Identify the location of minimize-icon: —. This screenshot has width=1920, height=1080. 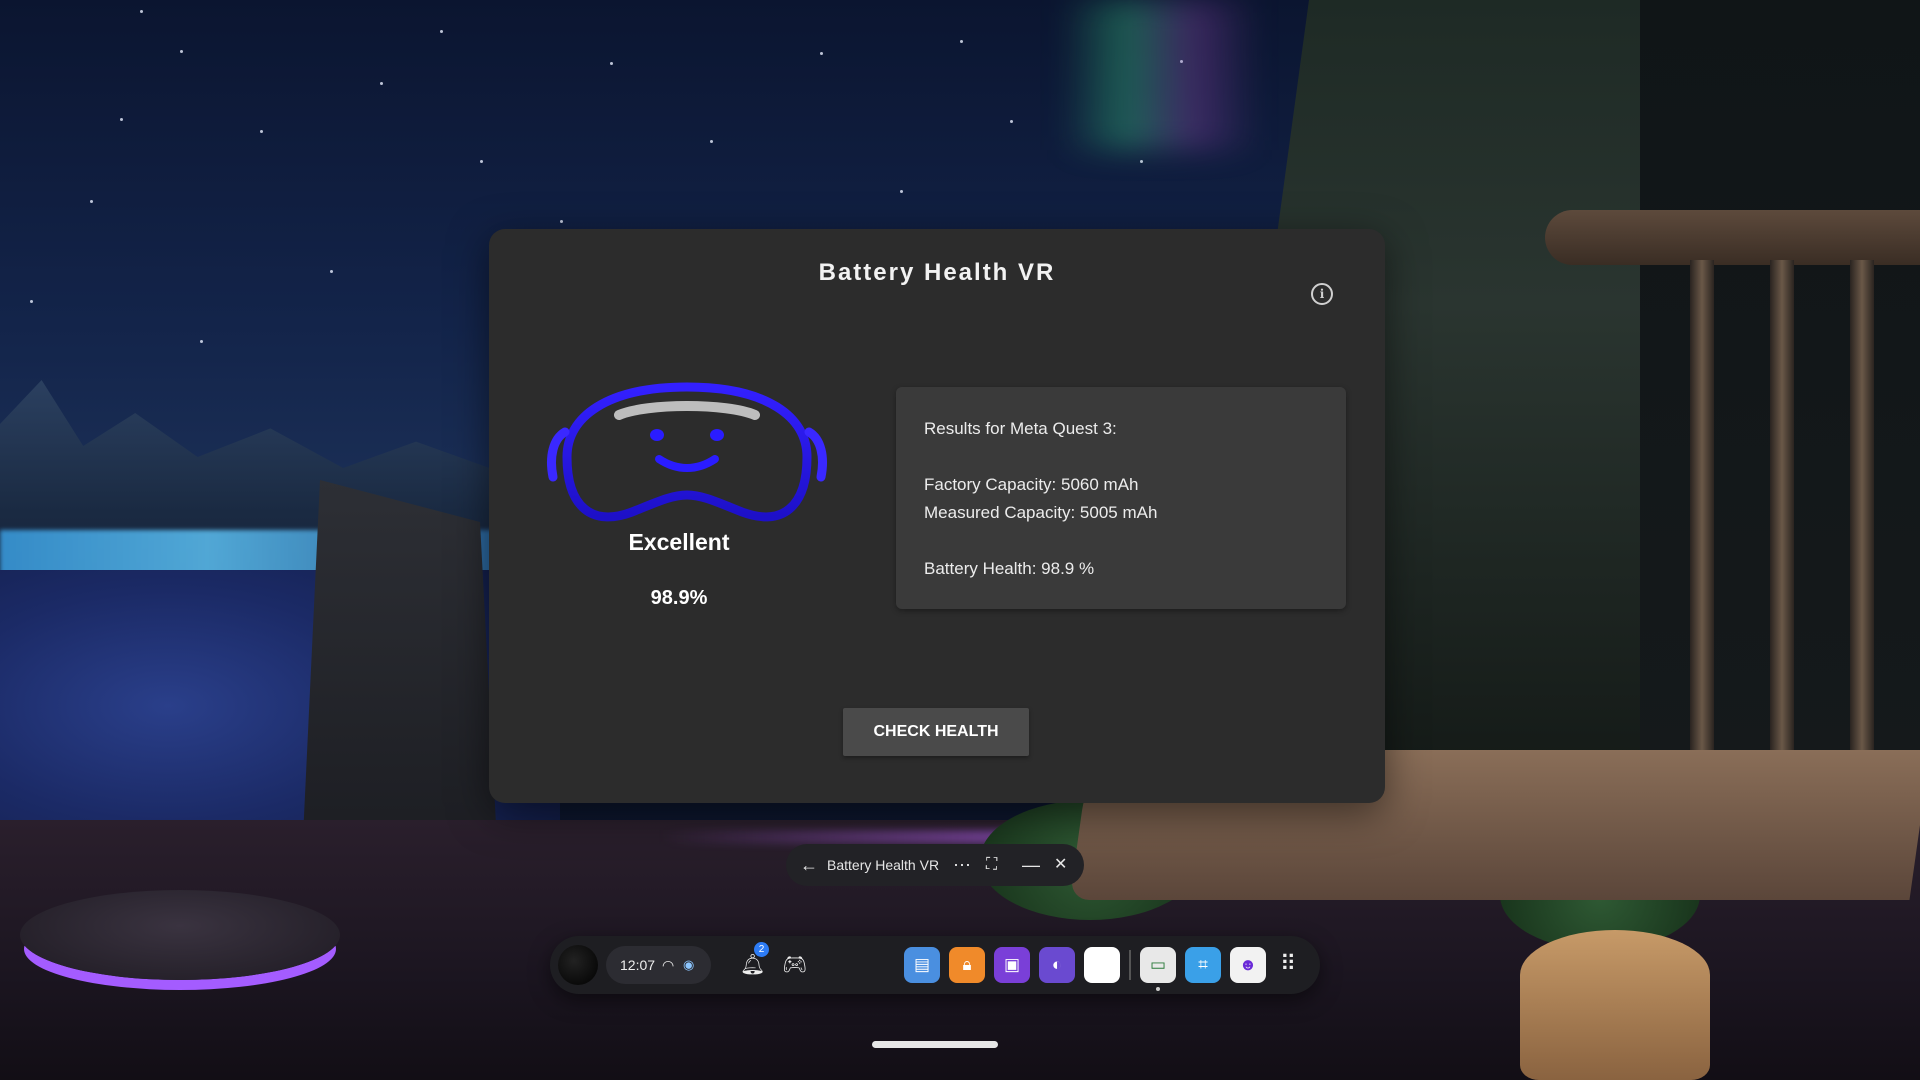
(1031, 865).